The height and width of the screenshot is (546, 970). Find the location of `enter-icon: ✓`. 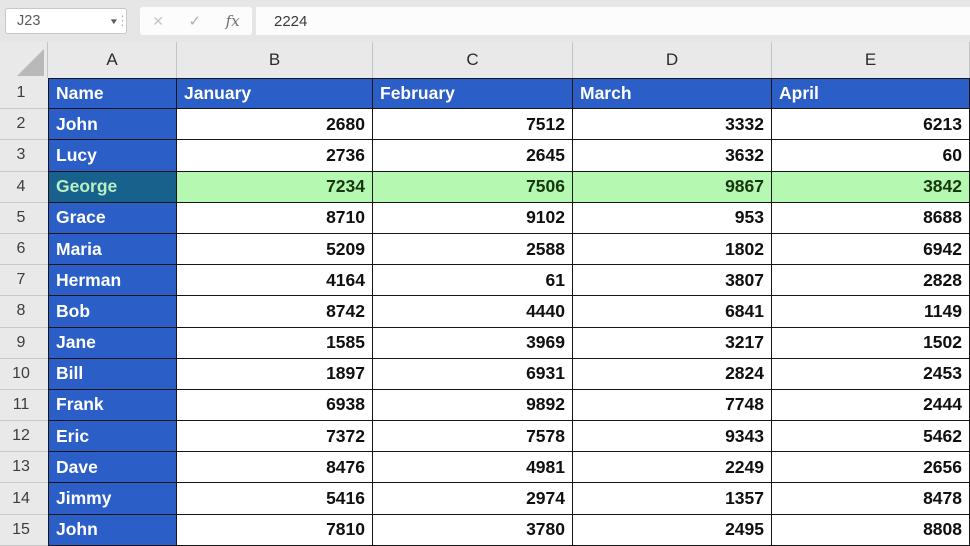

enter-icon: ✓ is located at coordinates (195, 21).